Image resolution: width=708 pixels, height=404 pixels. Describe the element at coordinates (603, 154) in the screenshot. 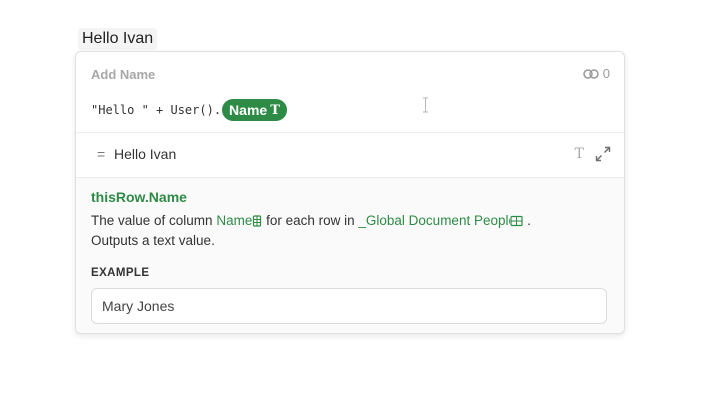

I see `expand-icon` at that location.